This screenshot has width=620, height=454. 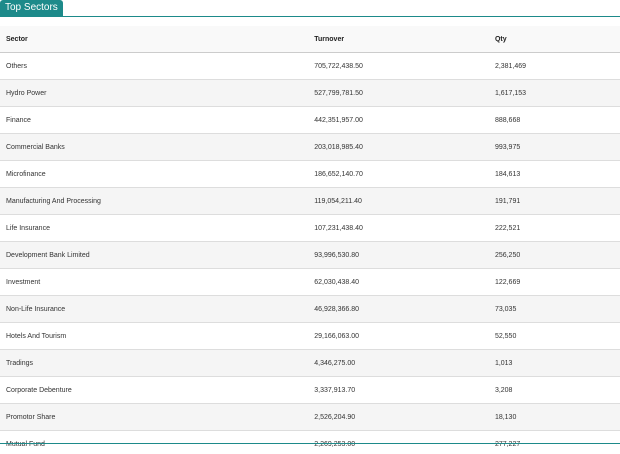 What do you see at coordinates (154, 417) in the screenshot?
I see `sector-cell: Promotor Share` at bounding box center [154, 417].